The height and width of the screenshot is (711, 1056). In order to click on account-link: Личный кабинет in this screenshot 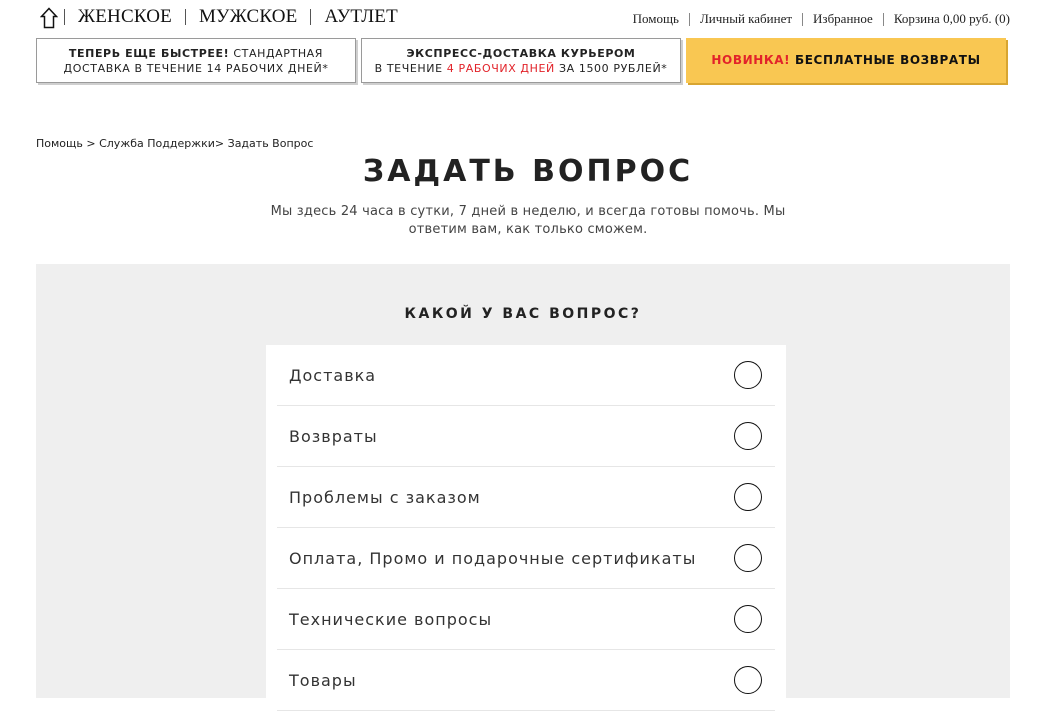, I will do `click(746, 19)`.